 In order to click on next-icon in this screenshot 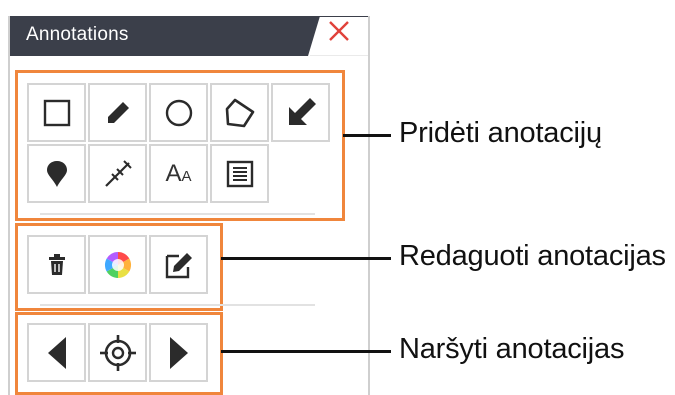, I will do `click(178, 352)`.